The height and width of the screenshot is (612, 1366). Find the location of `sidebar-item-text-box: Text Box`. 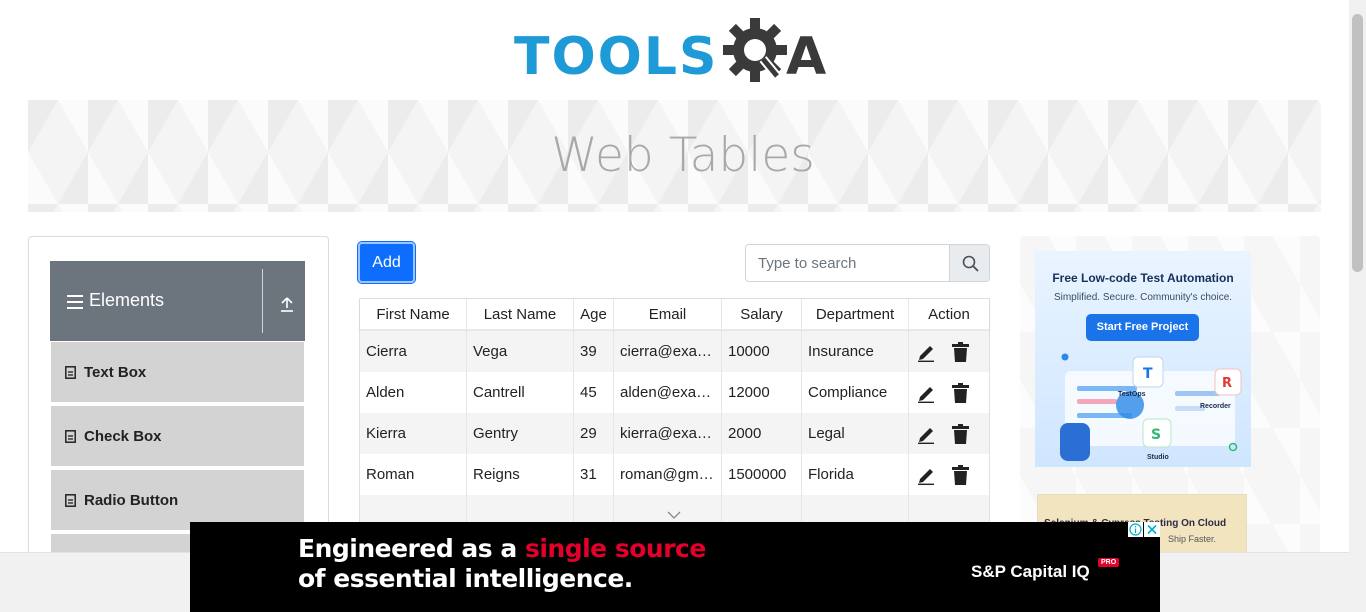

sidebar-item-text-box: Text Box is located at coordinates (177, 373).